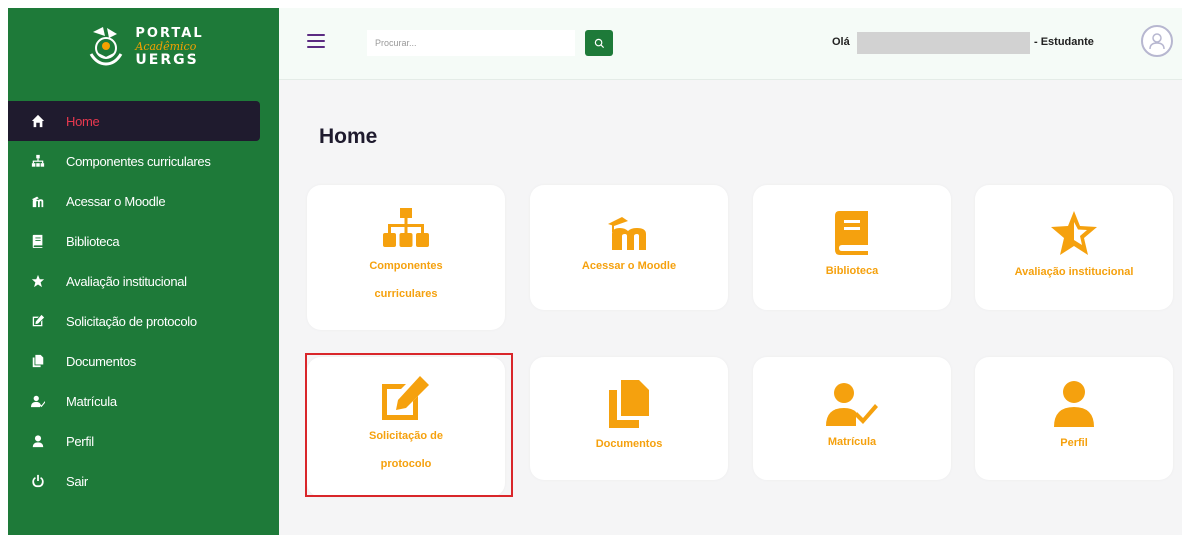 The height and width of the screenshot is (535, 1182). I want to click on sidebar-item-moodle: Acessar o Moodle, so click(143, 201).